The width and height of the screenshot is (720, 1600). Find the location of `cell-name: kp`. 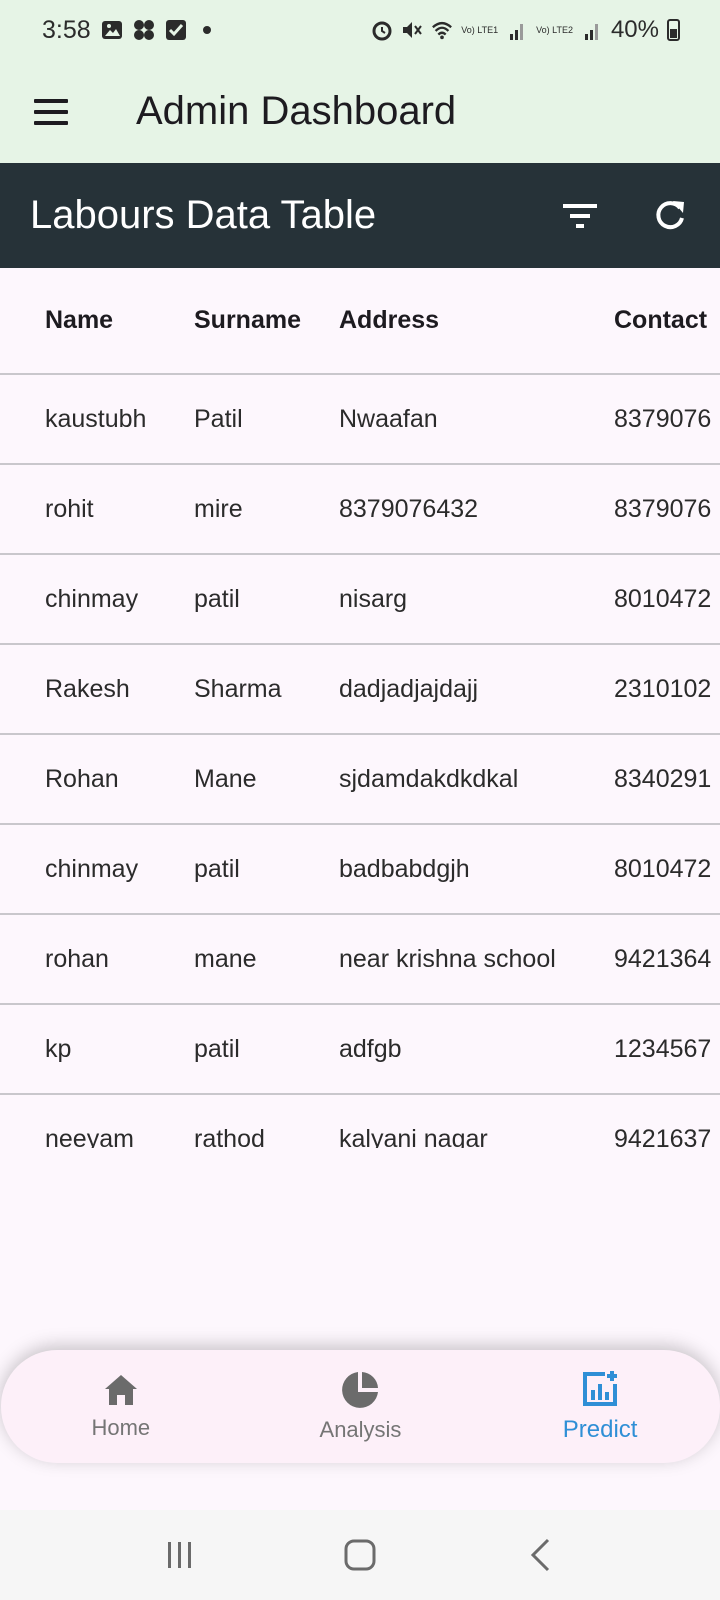

cell-name: kp is located at coordinates (97, 1048).